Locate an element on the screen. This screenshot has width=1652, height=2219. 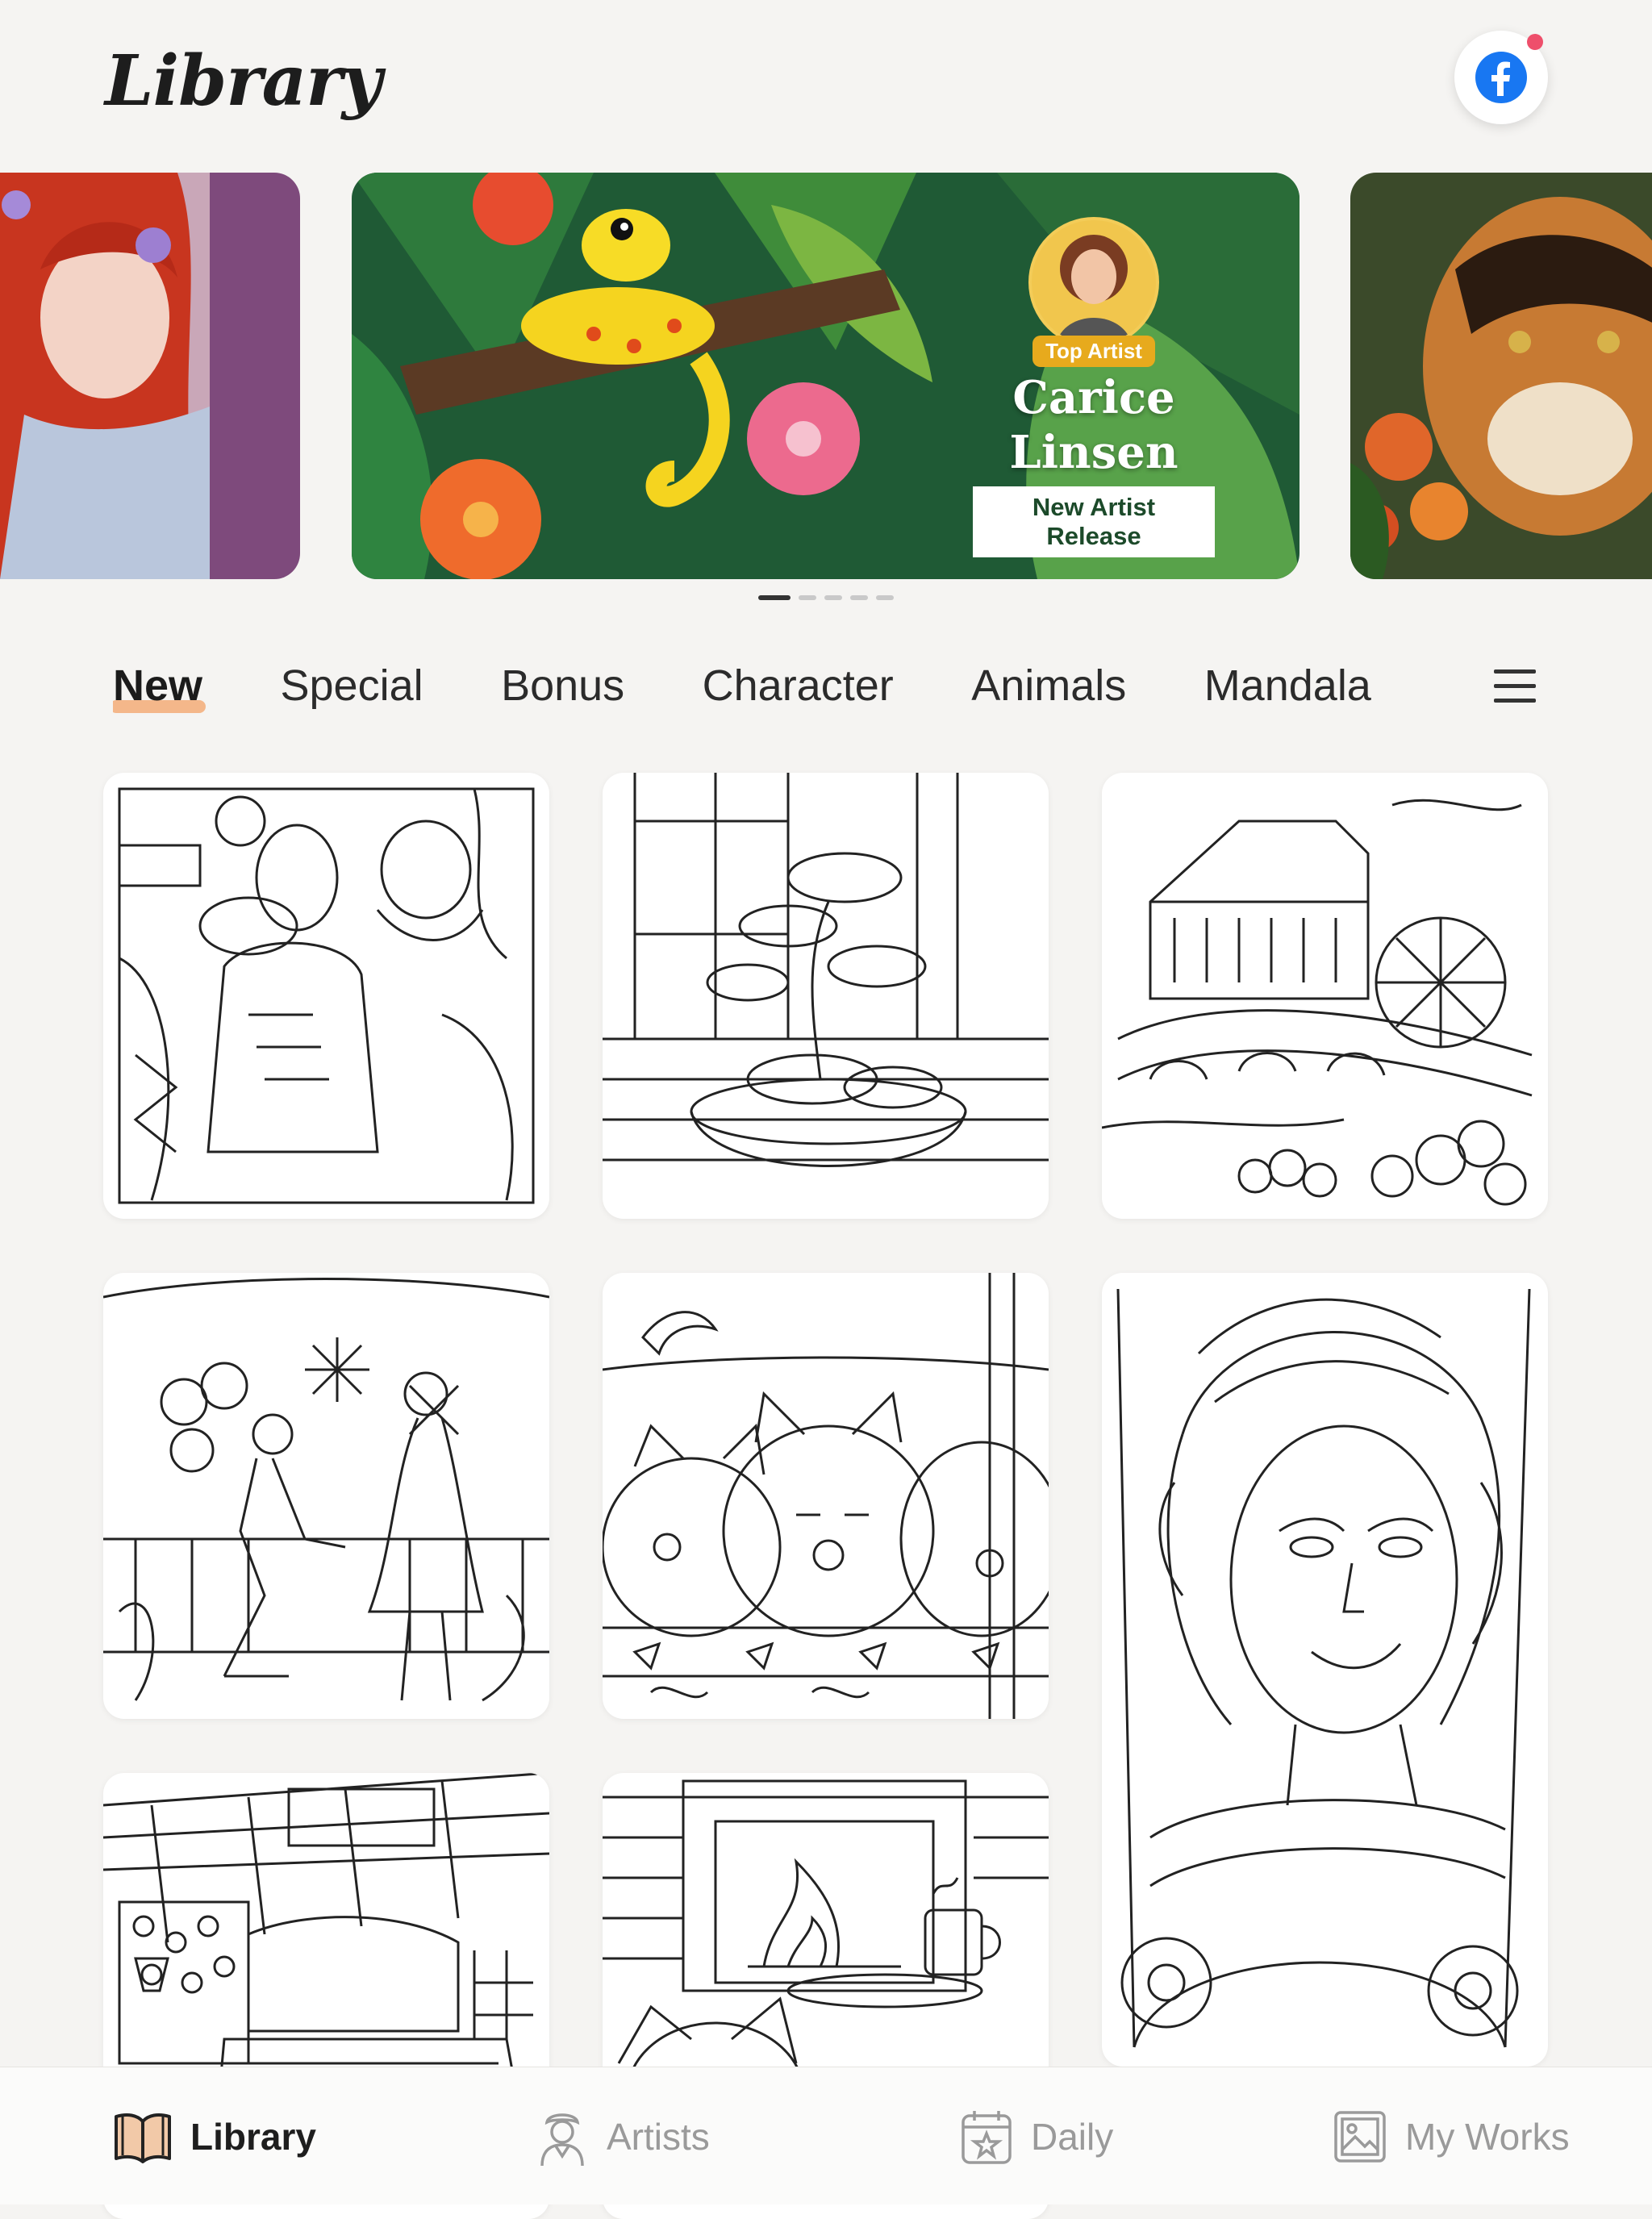
menu-icon is located at coordinates (1515, 686).